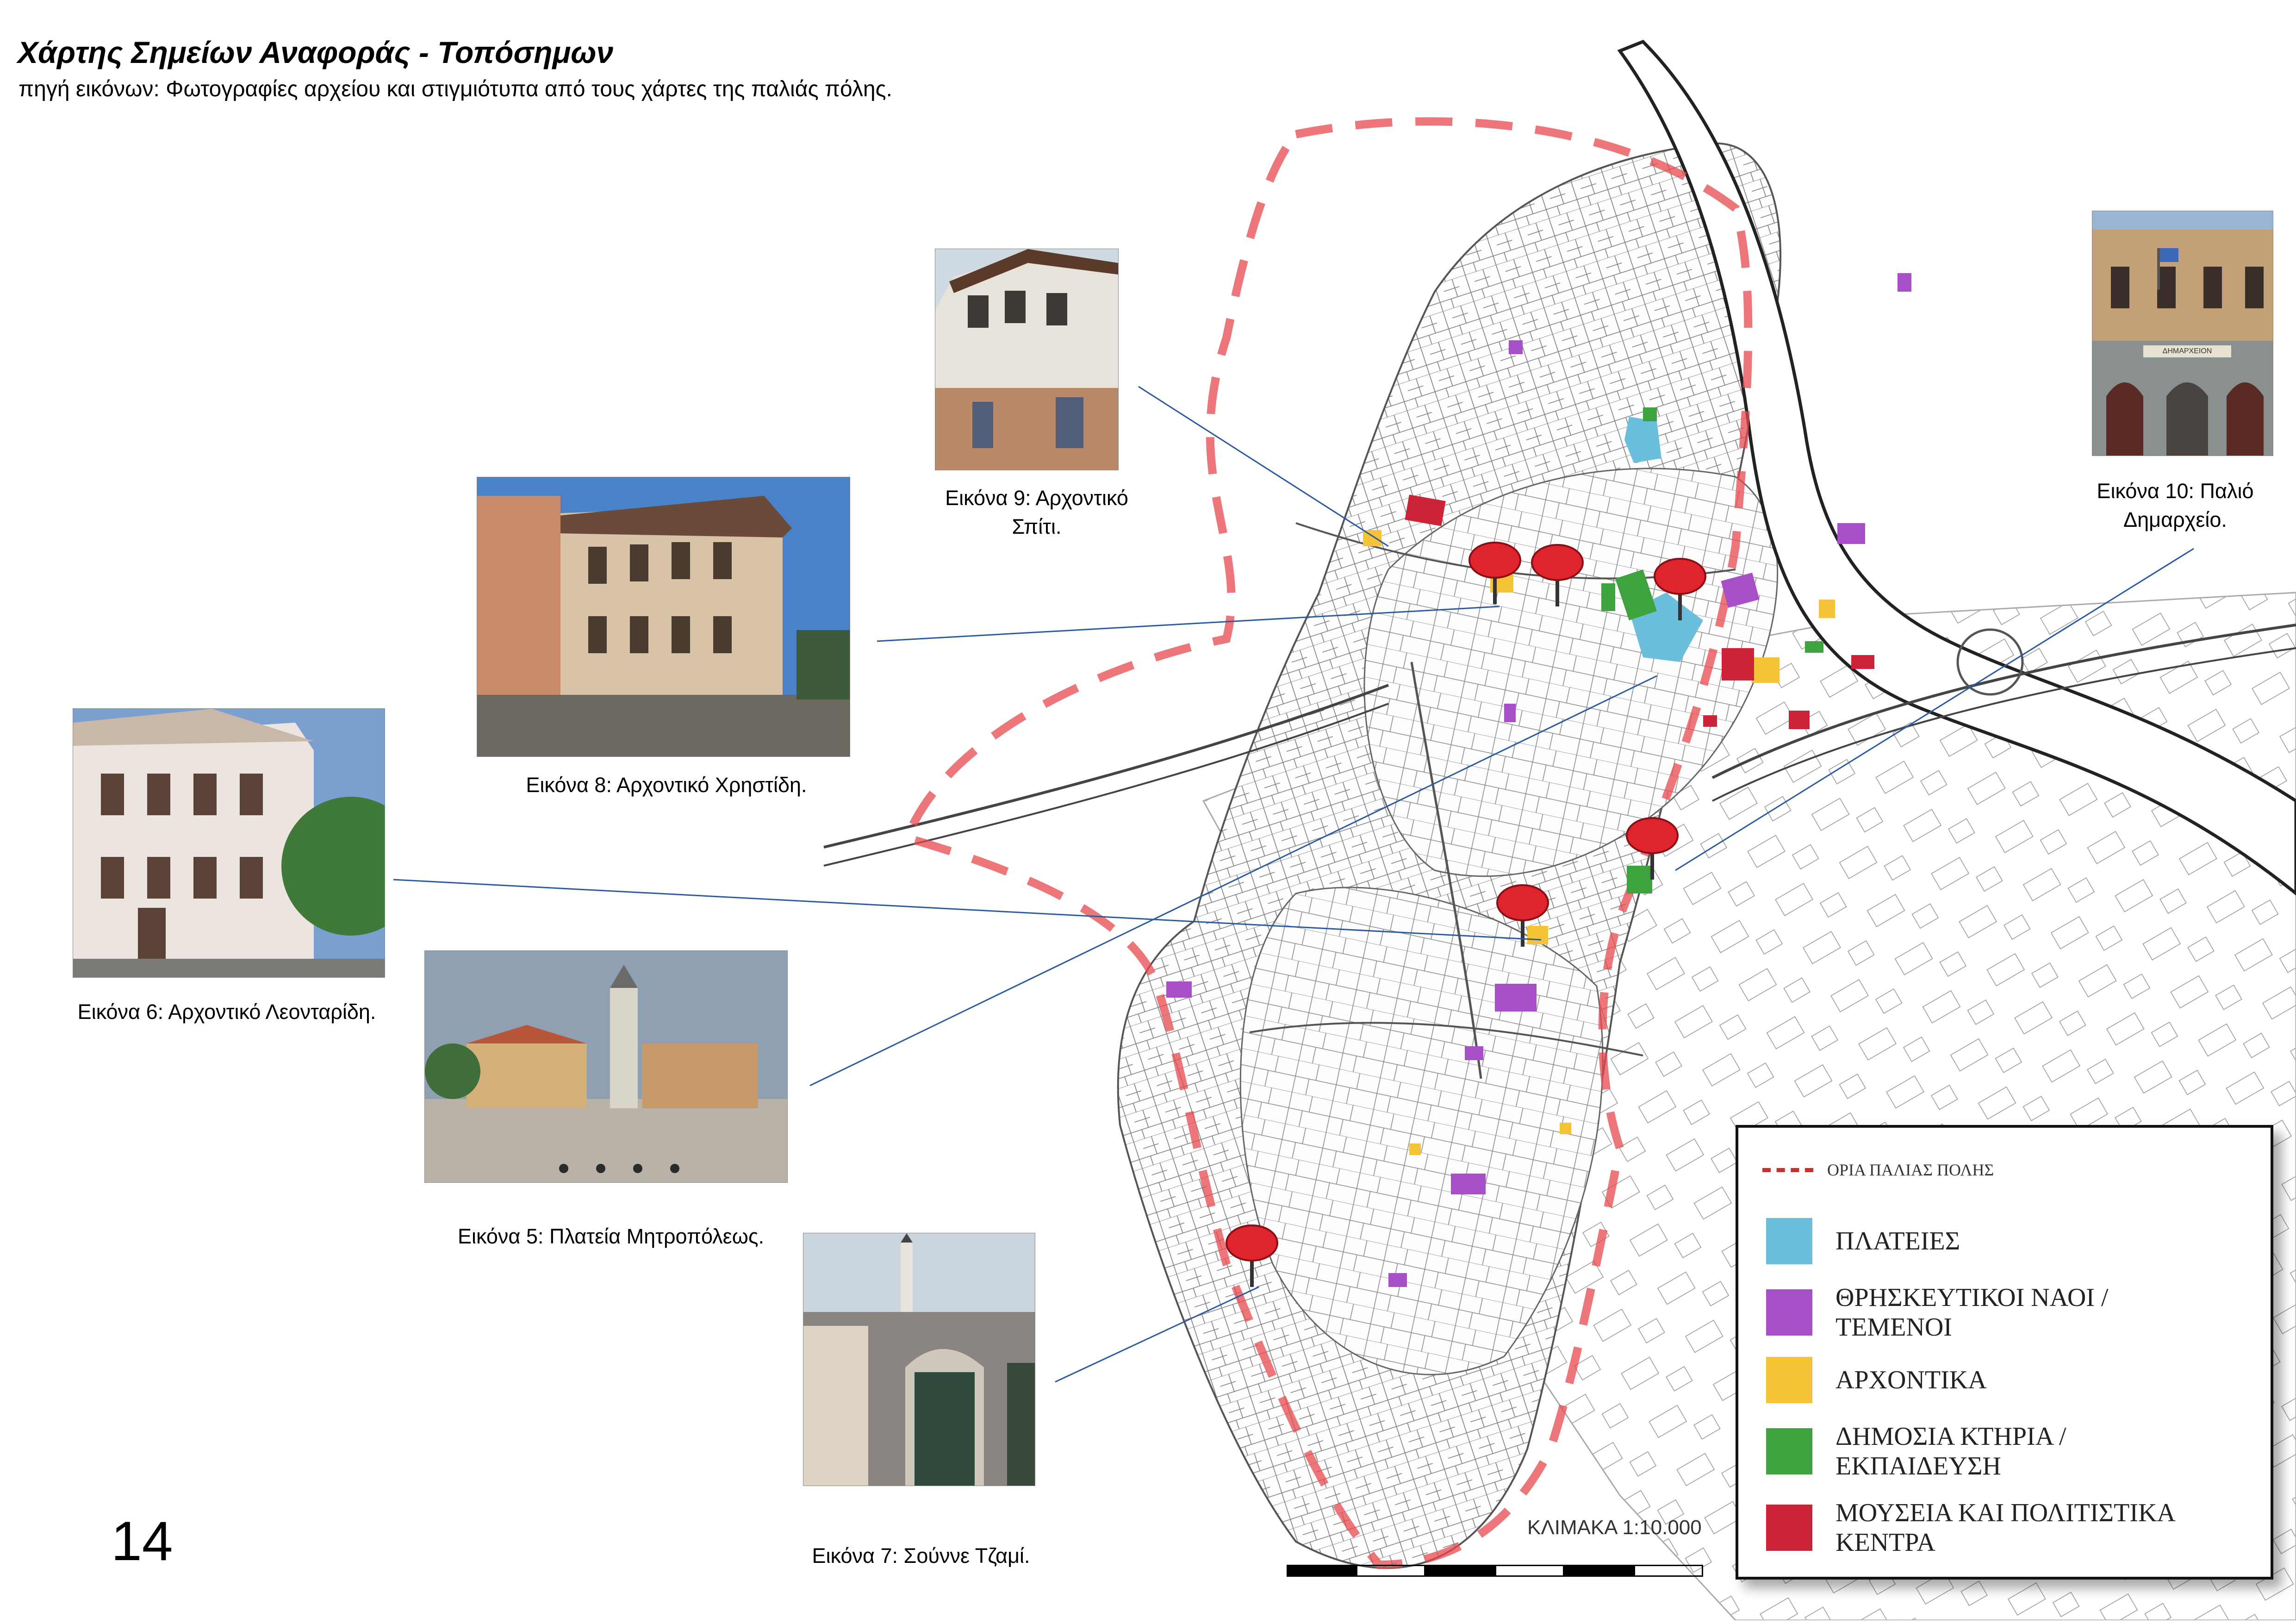  What do you see at coordinates (1911, 1380) in the screenshot?
I see `legend-label: ΑΡΧΟΝΤΙΚΑ` at bounding box center [1911, 1380].